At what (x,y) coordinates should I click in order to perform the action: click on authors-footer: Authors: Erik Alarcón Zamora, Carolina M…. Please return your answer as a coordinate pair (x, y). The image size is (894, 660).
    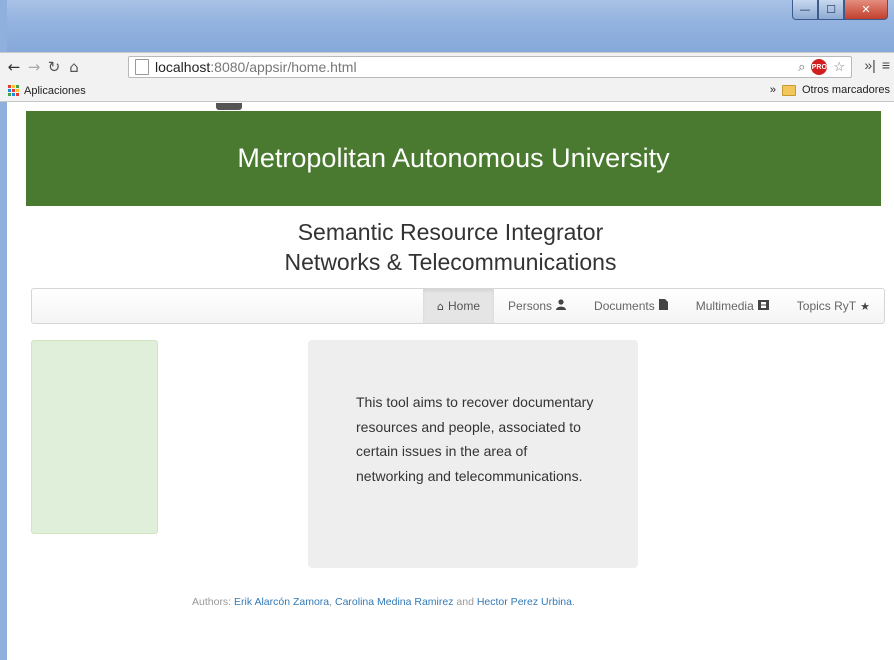
    Looking at the image, I should click on (383, 602).